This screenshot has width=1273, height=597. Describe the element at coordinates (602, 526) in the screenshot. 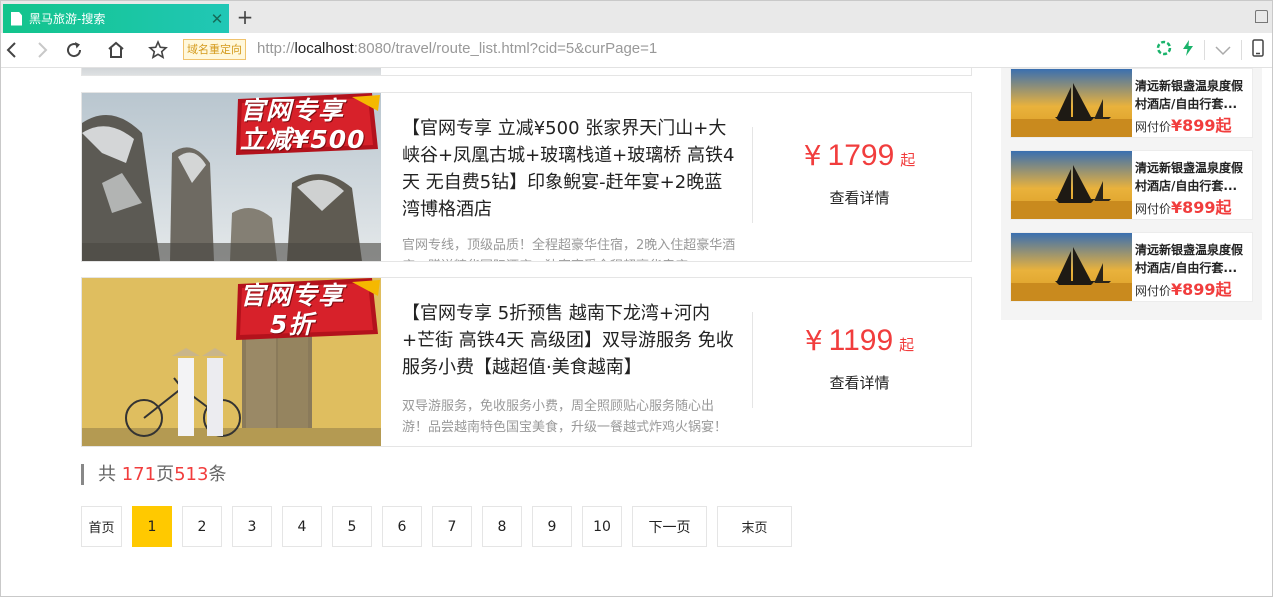

I see `page-button-10: 10` at that location.